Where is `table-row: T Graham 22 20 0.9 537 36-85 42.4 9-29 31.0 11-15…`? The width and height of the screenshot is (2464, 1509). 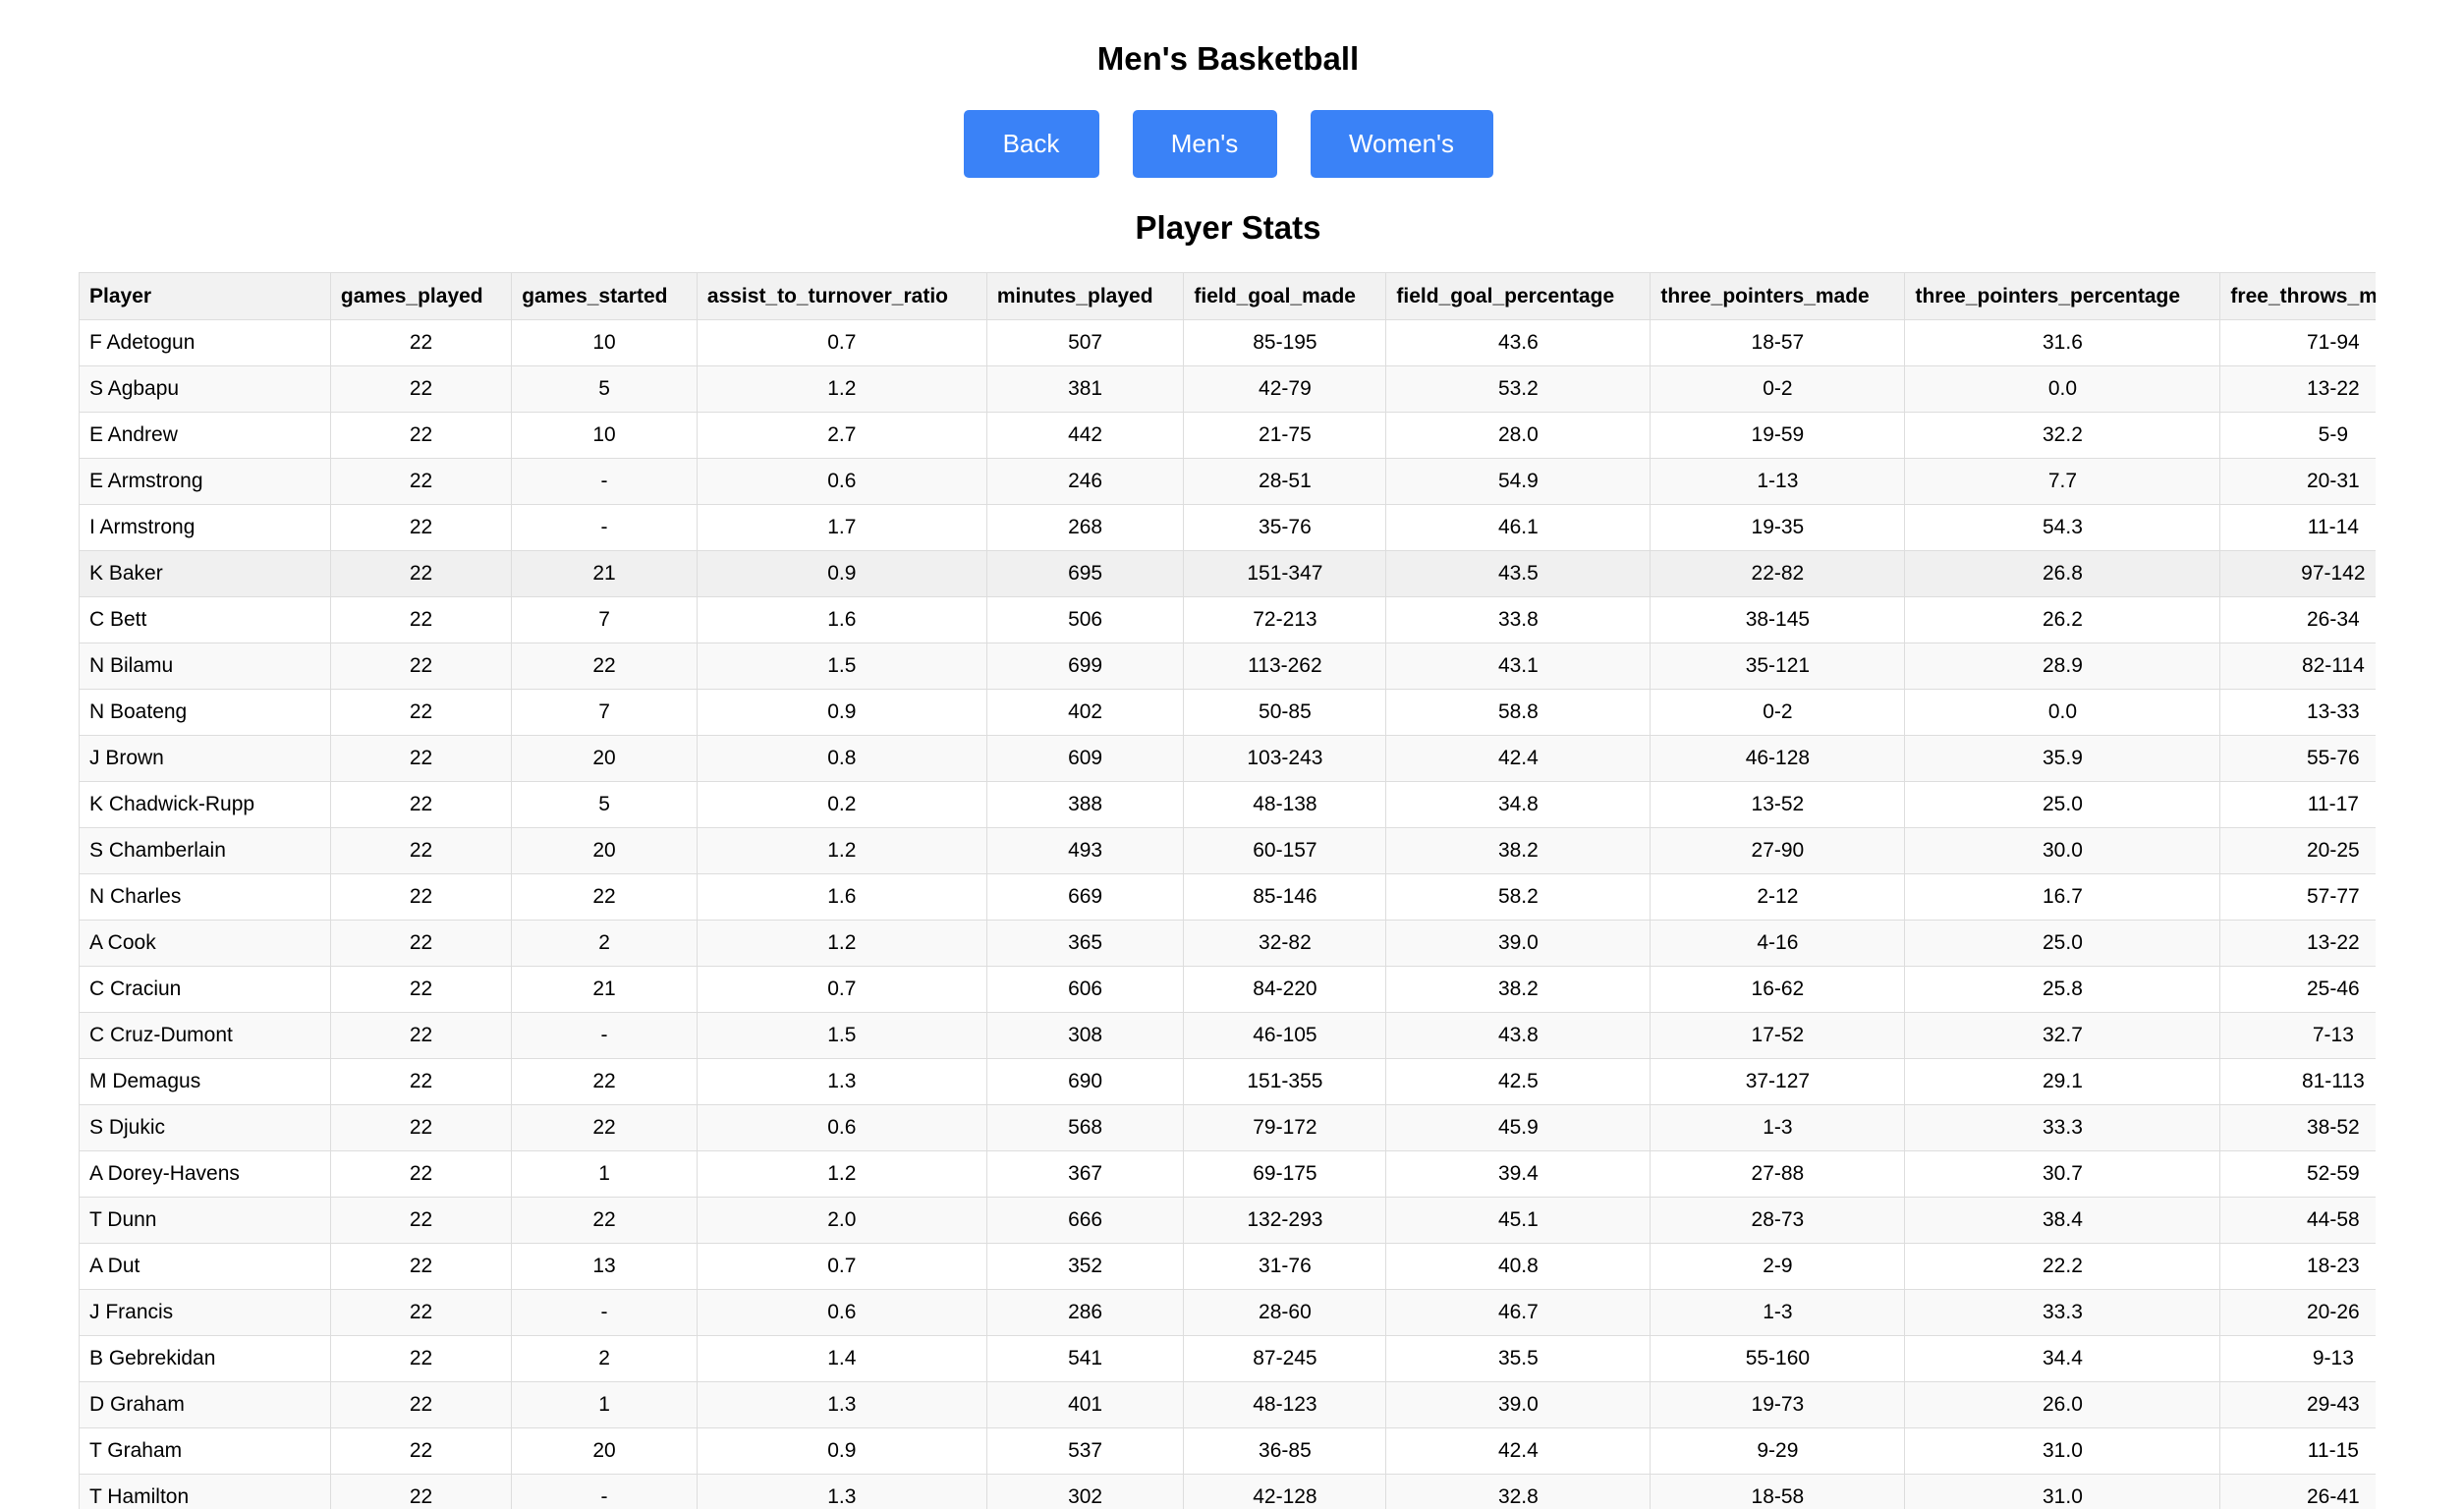
table-row: T Graham 22 20 0.9 537 36-85 42.4 9-29 31.0 11-15… is located at coordinates (1227, 1451).